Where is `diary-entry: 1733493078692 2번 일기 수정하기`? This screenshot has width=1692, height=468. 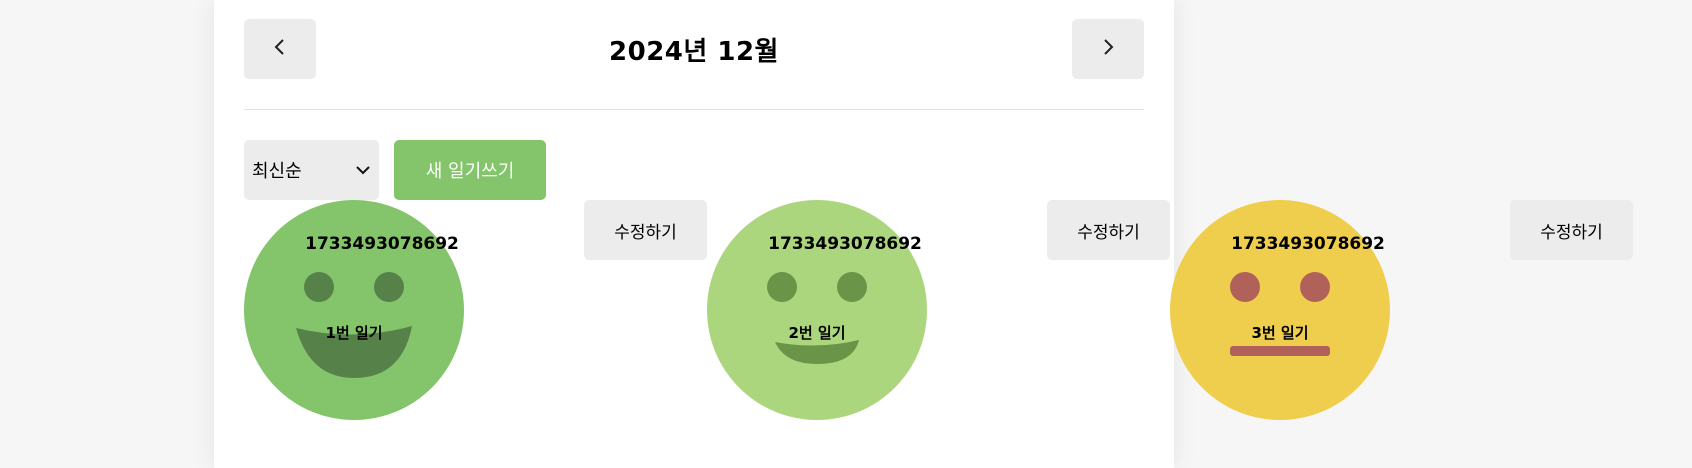
diary-entry: 1733493078692 2번 일기 수정하기 is located at coordinates (923, 312).